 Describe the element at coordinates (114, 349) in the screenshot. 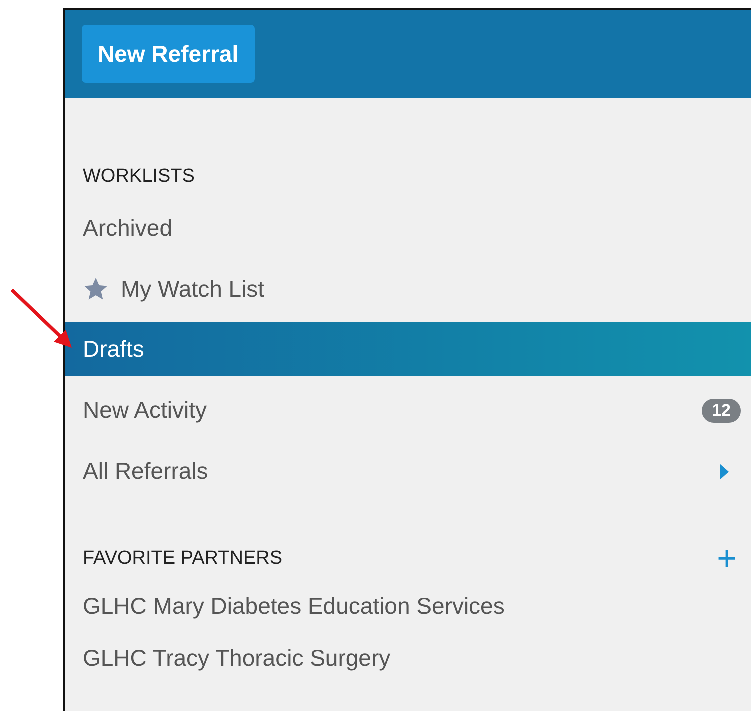

I see `item-label: Drafts` at that location.